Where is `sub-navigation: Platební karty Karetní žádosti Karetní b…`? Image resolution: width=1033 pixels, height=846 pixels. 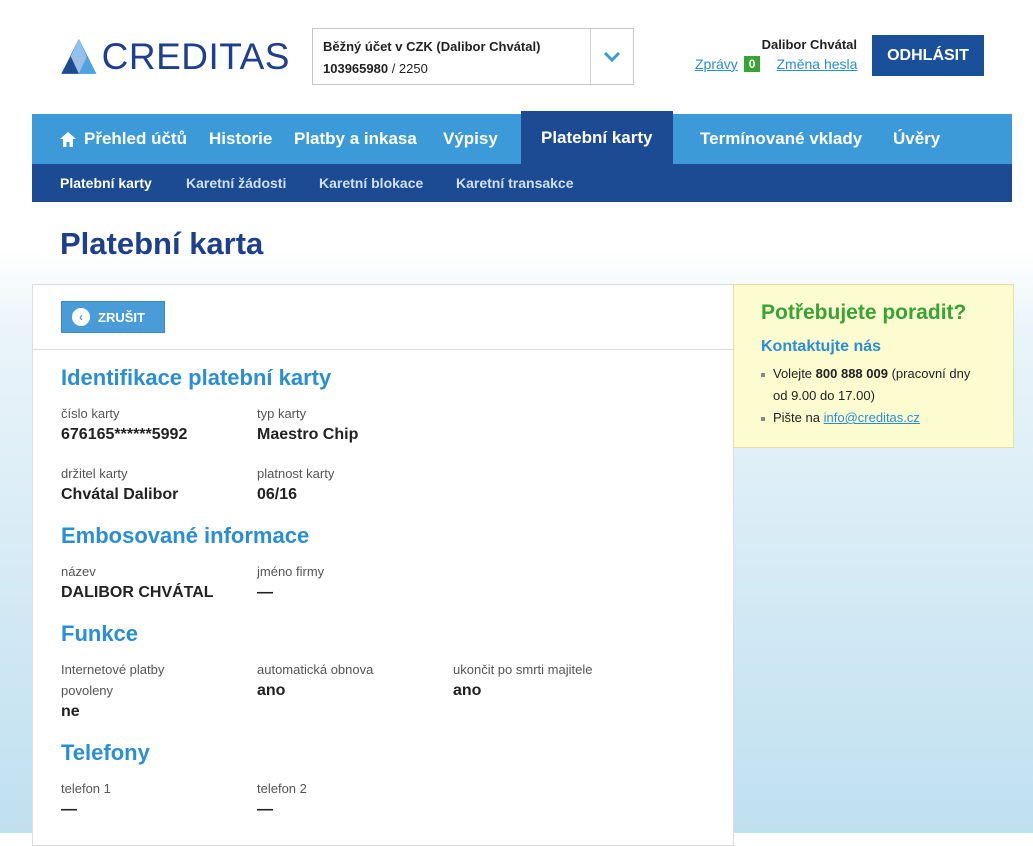
sub-navigation: Platební karty Karetní žádosti Karetní b… is located at coordinates (522, 183).